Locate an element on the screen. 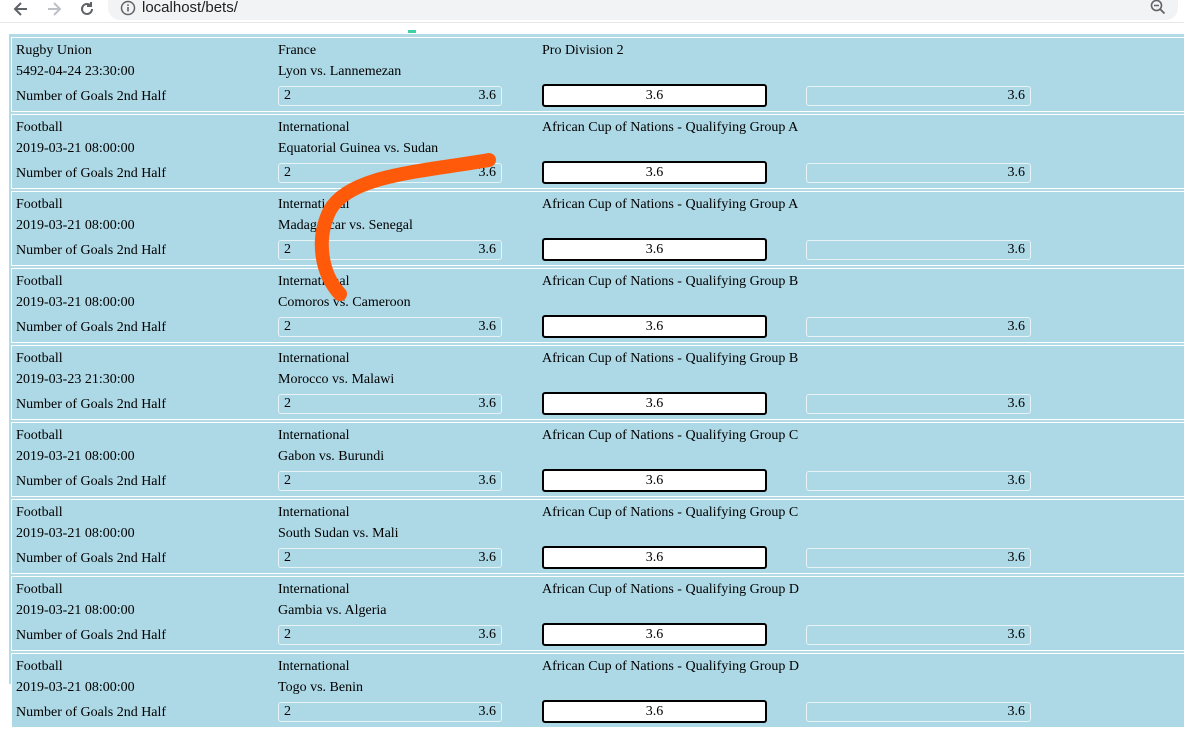 Image resolution: width=1184 pixels, height=730 pixels. match-name: Equatorial Guinea vs. Sudan is located at coordinates (358, 148).